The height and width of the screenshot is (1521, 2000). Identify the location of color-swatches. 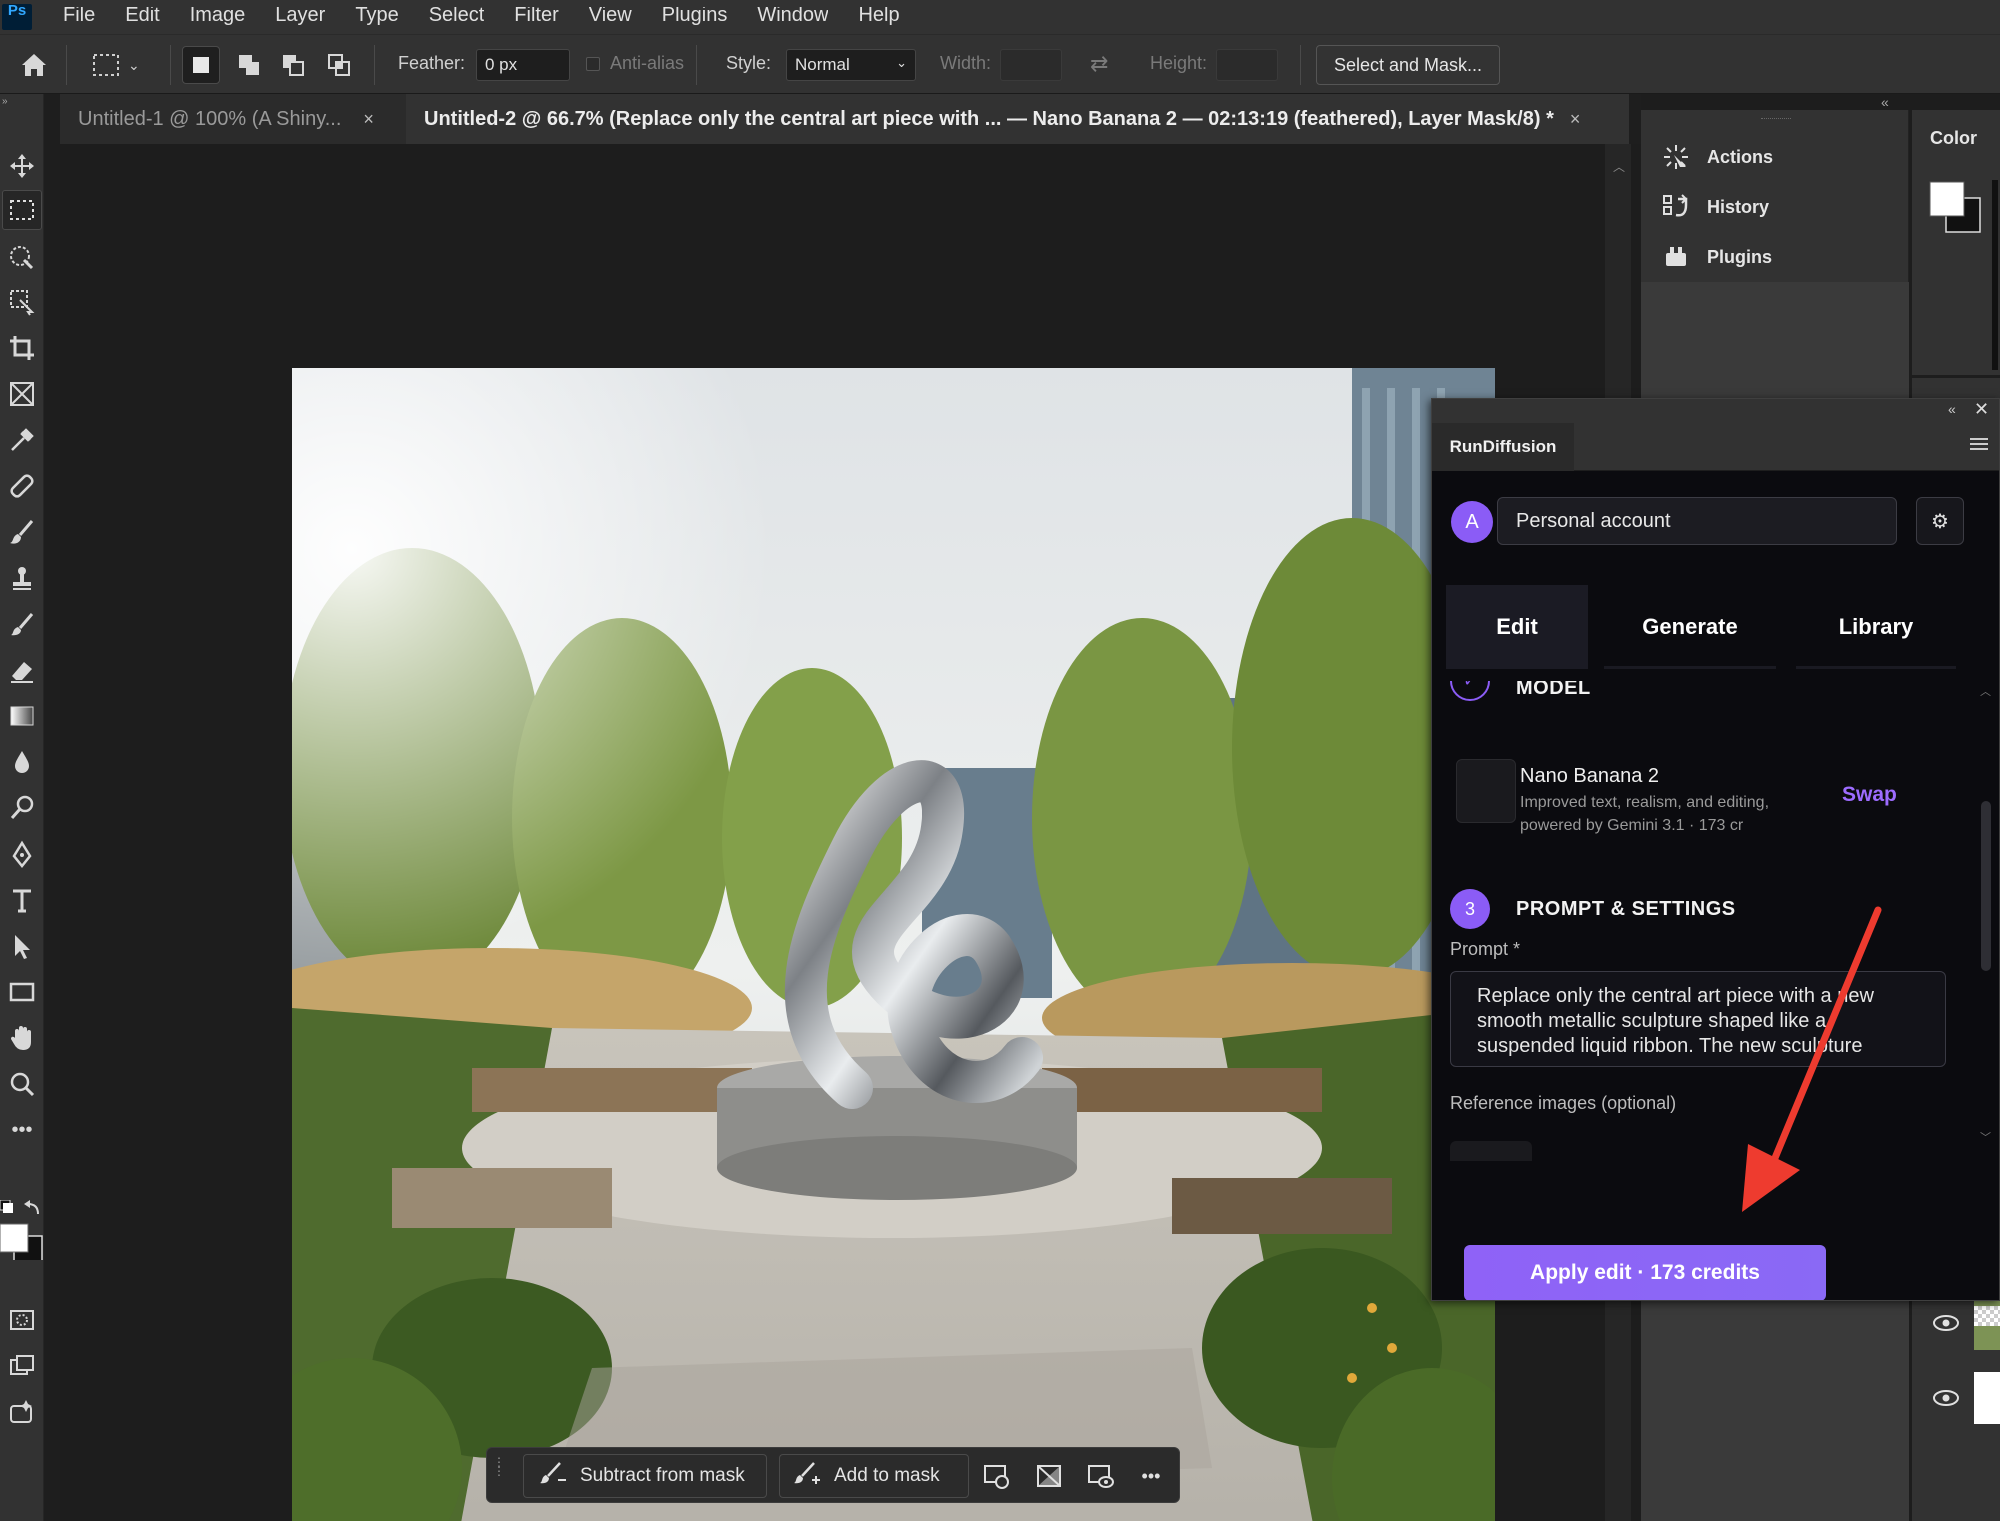
(22, 1232).